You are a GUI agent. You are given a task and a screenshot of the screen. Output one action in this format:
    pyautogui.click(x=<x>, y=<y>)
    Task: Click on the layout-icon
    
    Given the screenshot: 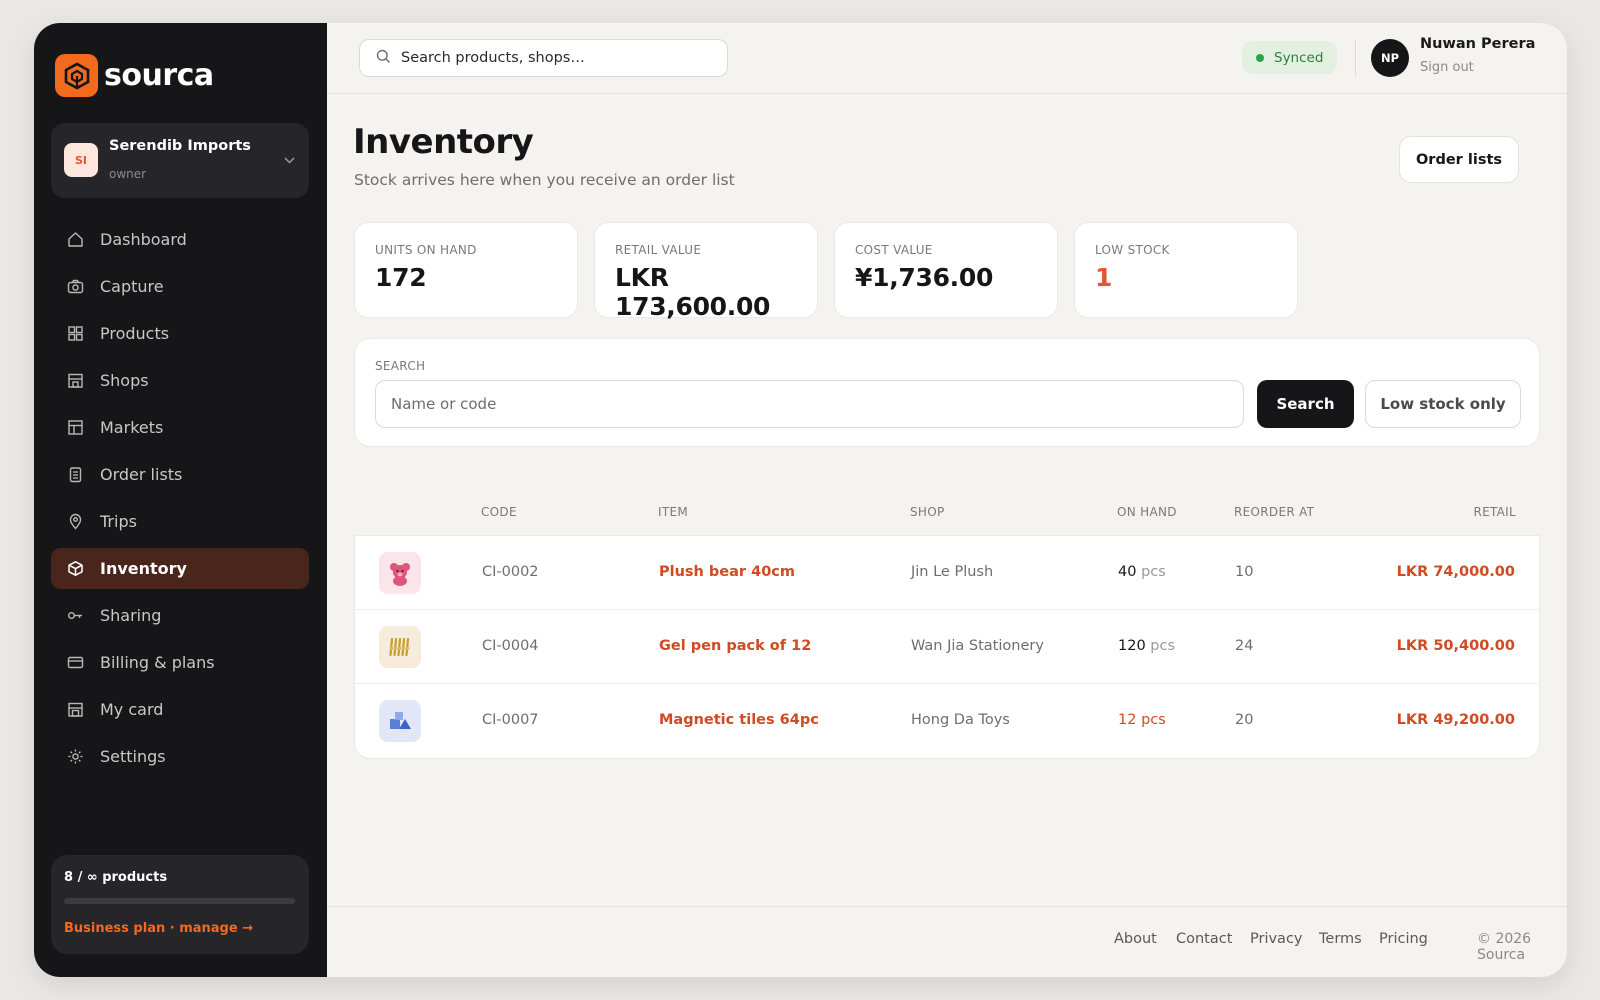 What is the action you would take?
    pyautogui.click(x=75, y=427)
    